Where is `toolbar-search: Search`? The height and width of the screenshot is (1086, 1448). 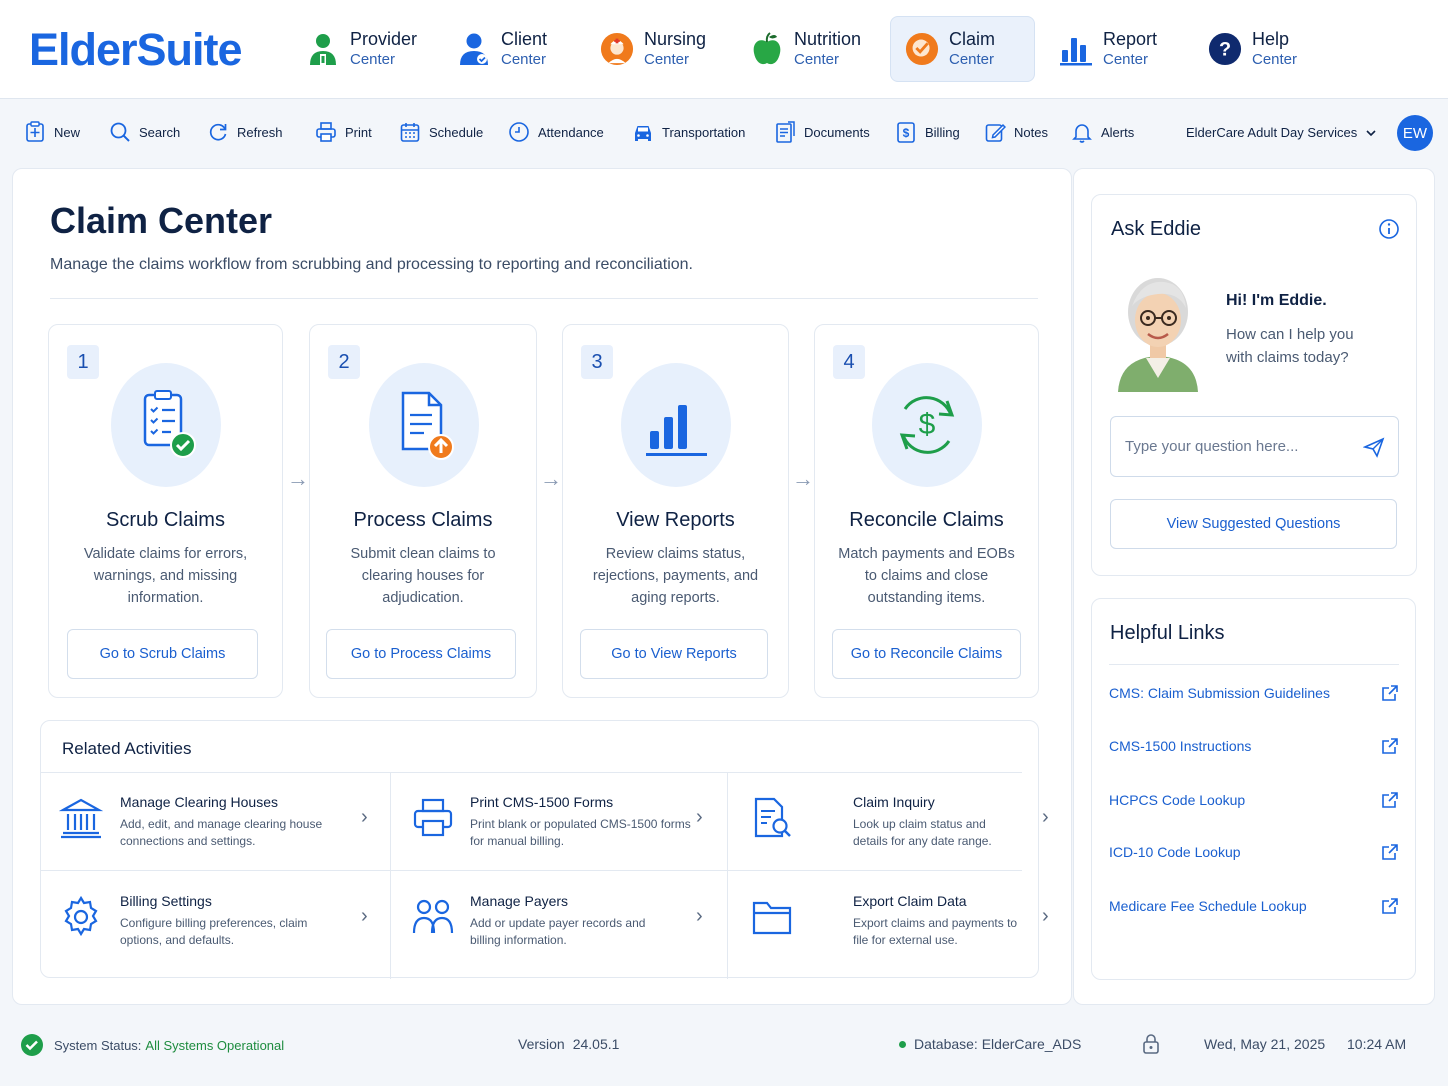
toolbar-search: Search is located at coordinates (144, 132).